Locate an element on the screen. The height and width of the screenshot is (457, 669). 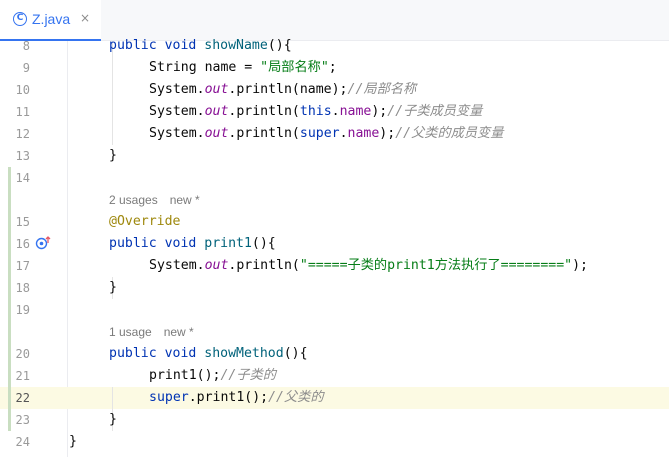
line-number: 14 is located at coordinates (22, 178).